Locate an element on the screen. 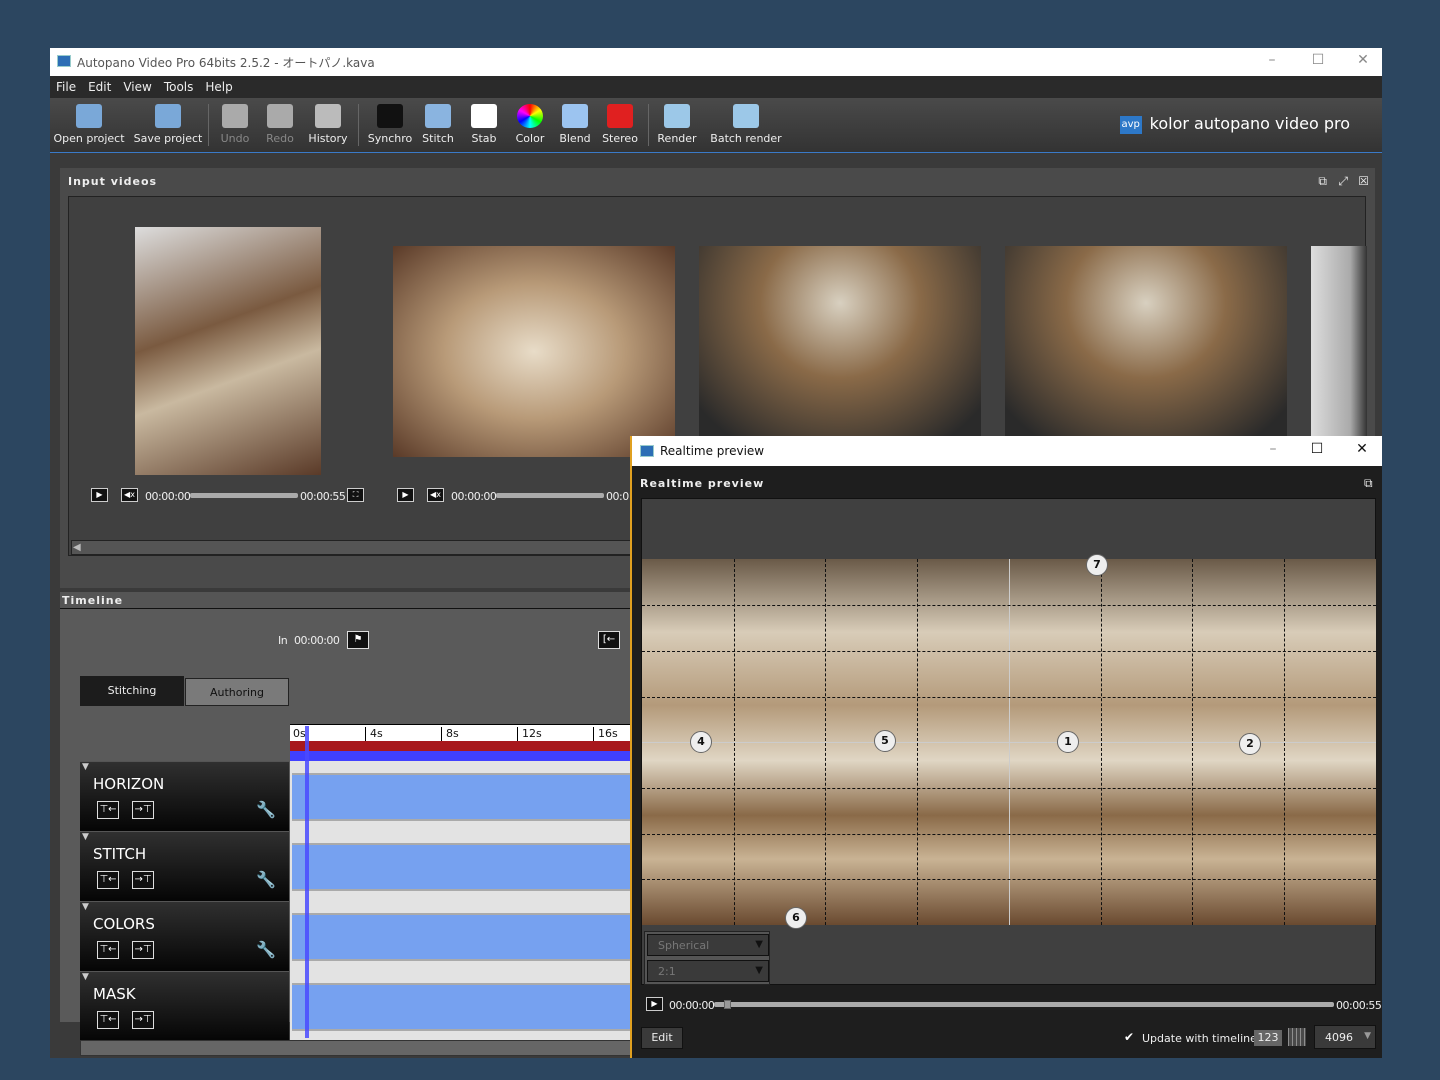 This screenshot has height=1080, width=1440. color-button: Color is located at coordinates (530, 125).